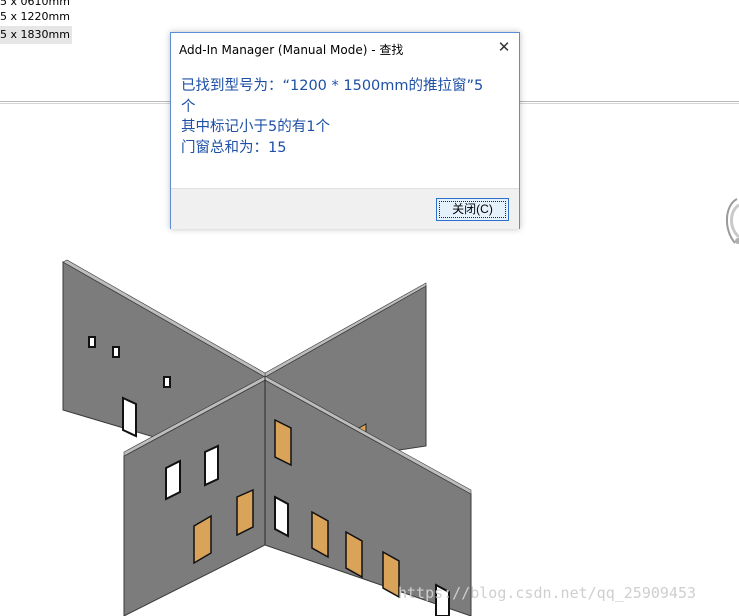 This screenshot has width=739, height=616. What do you see at coordinates (255, 127) in the screenshot?
I see `message-line: 其中标记小于5的有1个` at bounding box center [255, 127].